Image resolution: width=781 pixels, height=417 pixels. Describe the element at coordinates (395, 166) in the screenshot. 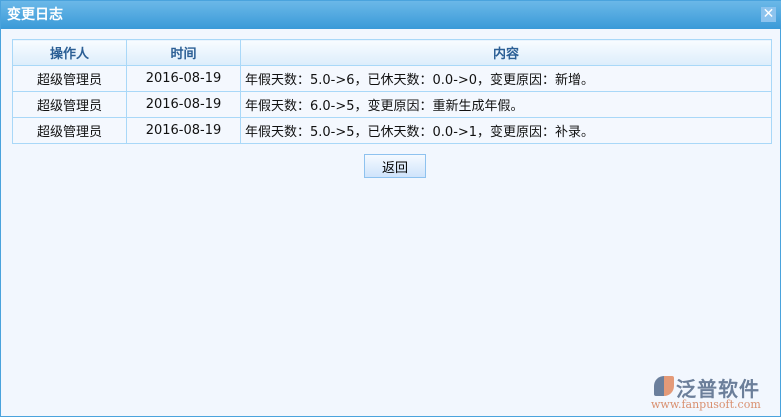

I see `back-button: 返回` at that location.